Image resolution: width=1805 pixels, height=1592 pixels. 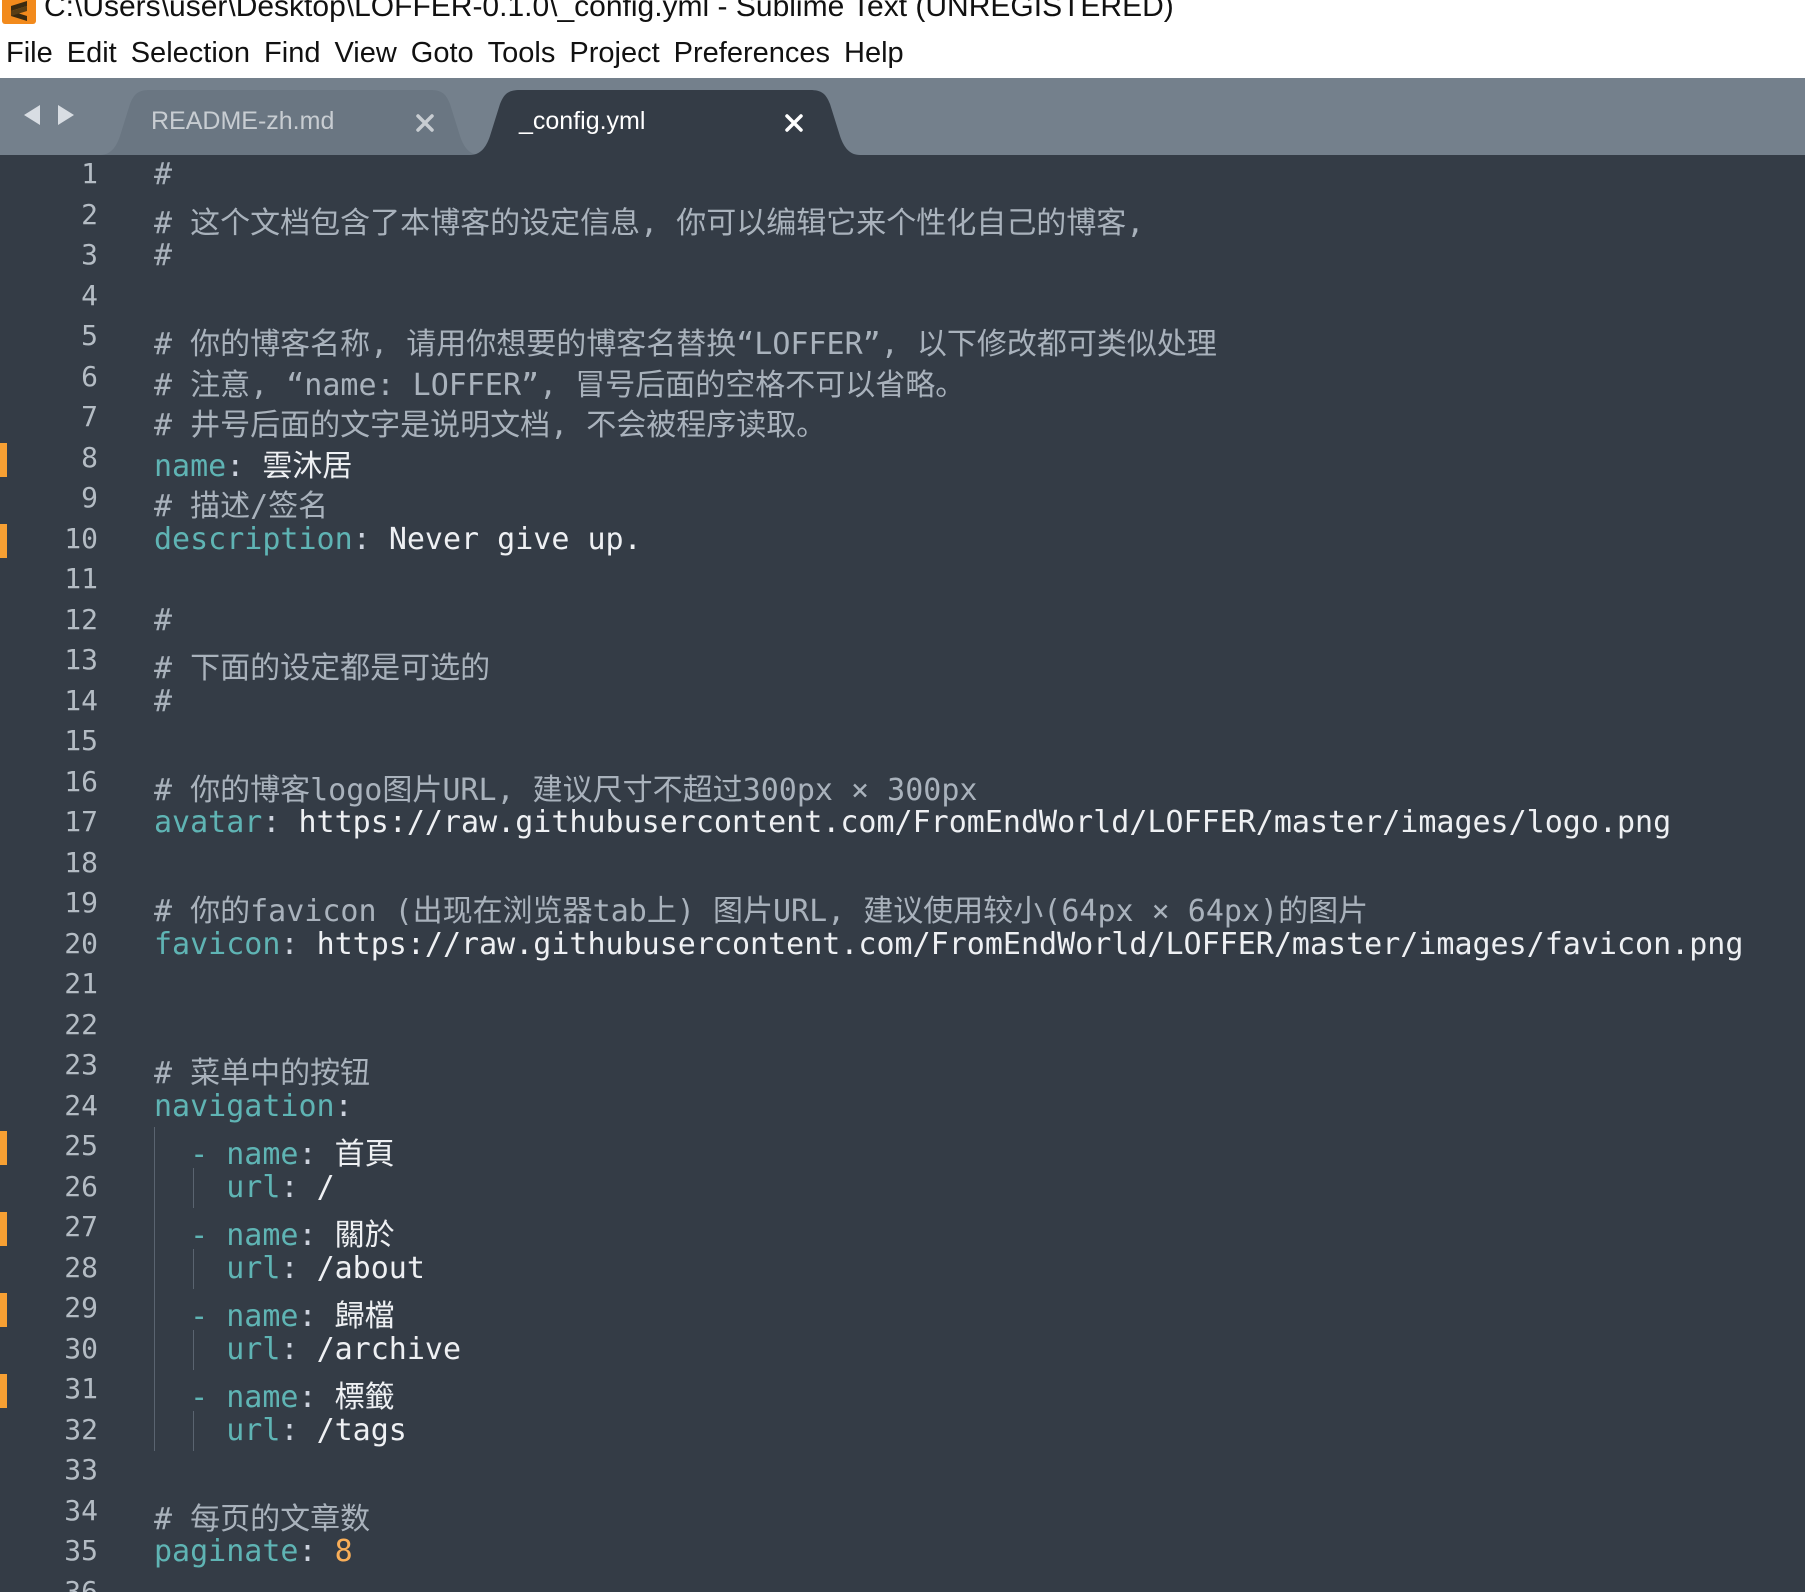 I want to click on menu-view: View, so click(x=365, y=53).